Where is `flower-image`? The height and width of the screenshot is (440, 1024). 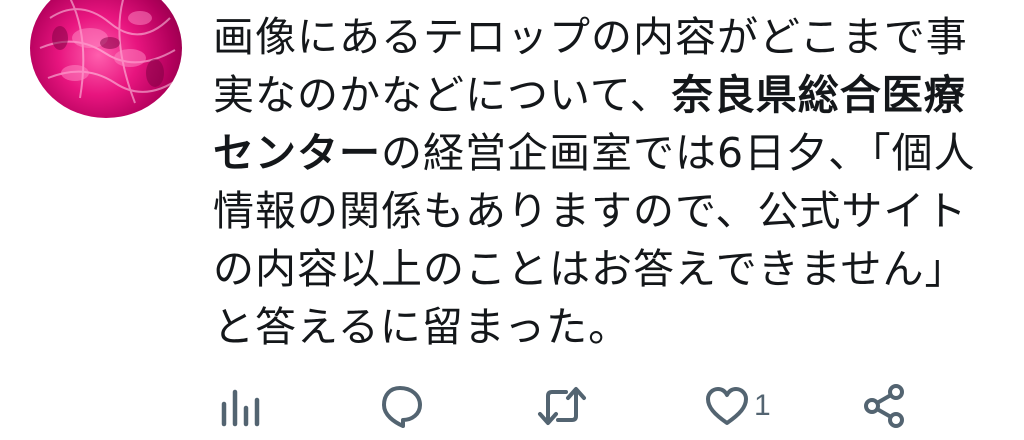
flower-image is located at coordinates (110, 52).